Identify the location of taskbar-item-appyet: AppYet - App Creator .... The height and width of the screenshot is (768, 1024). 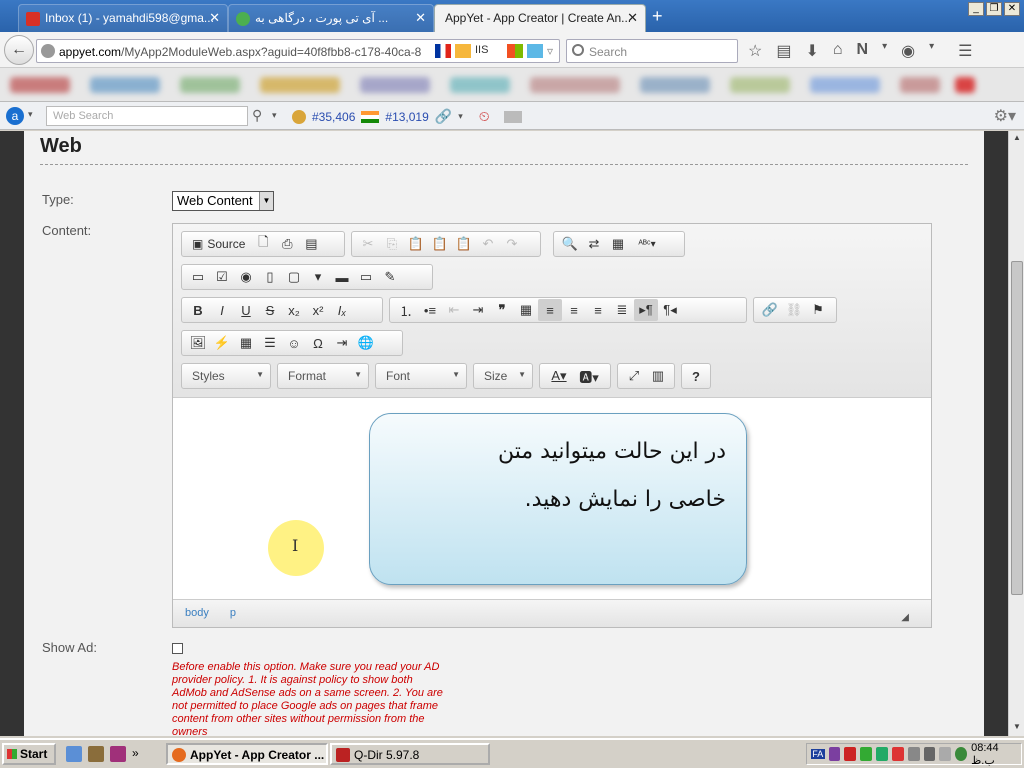
(247, 754).